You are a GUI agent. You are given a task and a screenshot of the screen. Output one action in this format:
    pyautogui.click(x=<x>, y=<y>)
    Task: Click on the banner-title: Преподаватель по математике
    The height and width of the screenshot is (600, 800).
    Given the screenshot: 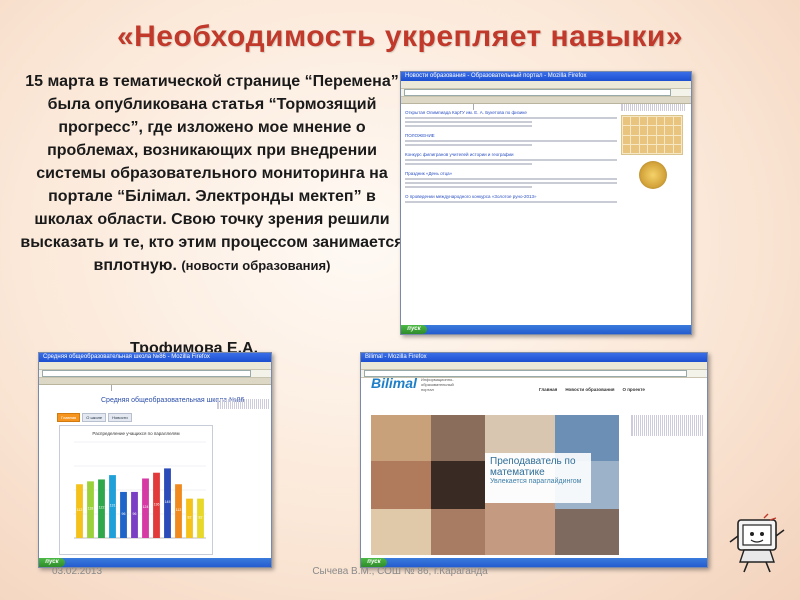 What is the action you would take?
    pyautogui.click(x=533, y=467)
    